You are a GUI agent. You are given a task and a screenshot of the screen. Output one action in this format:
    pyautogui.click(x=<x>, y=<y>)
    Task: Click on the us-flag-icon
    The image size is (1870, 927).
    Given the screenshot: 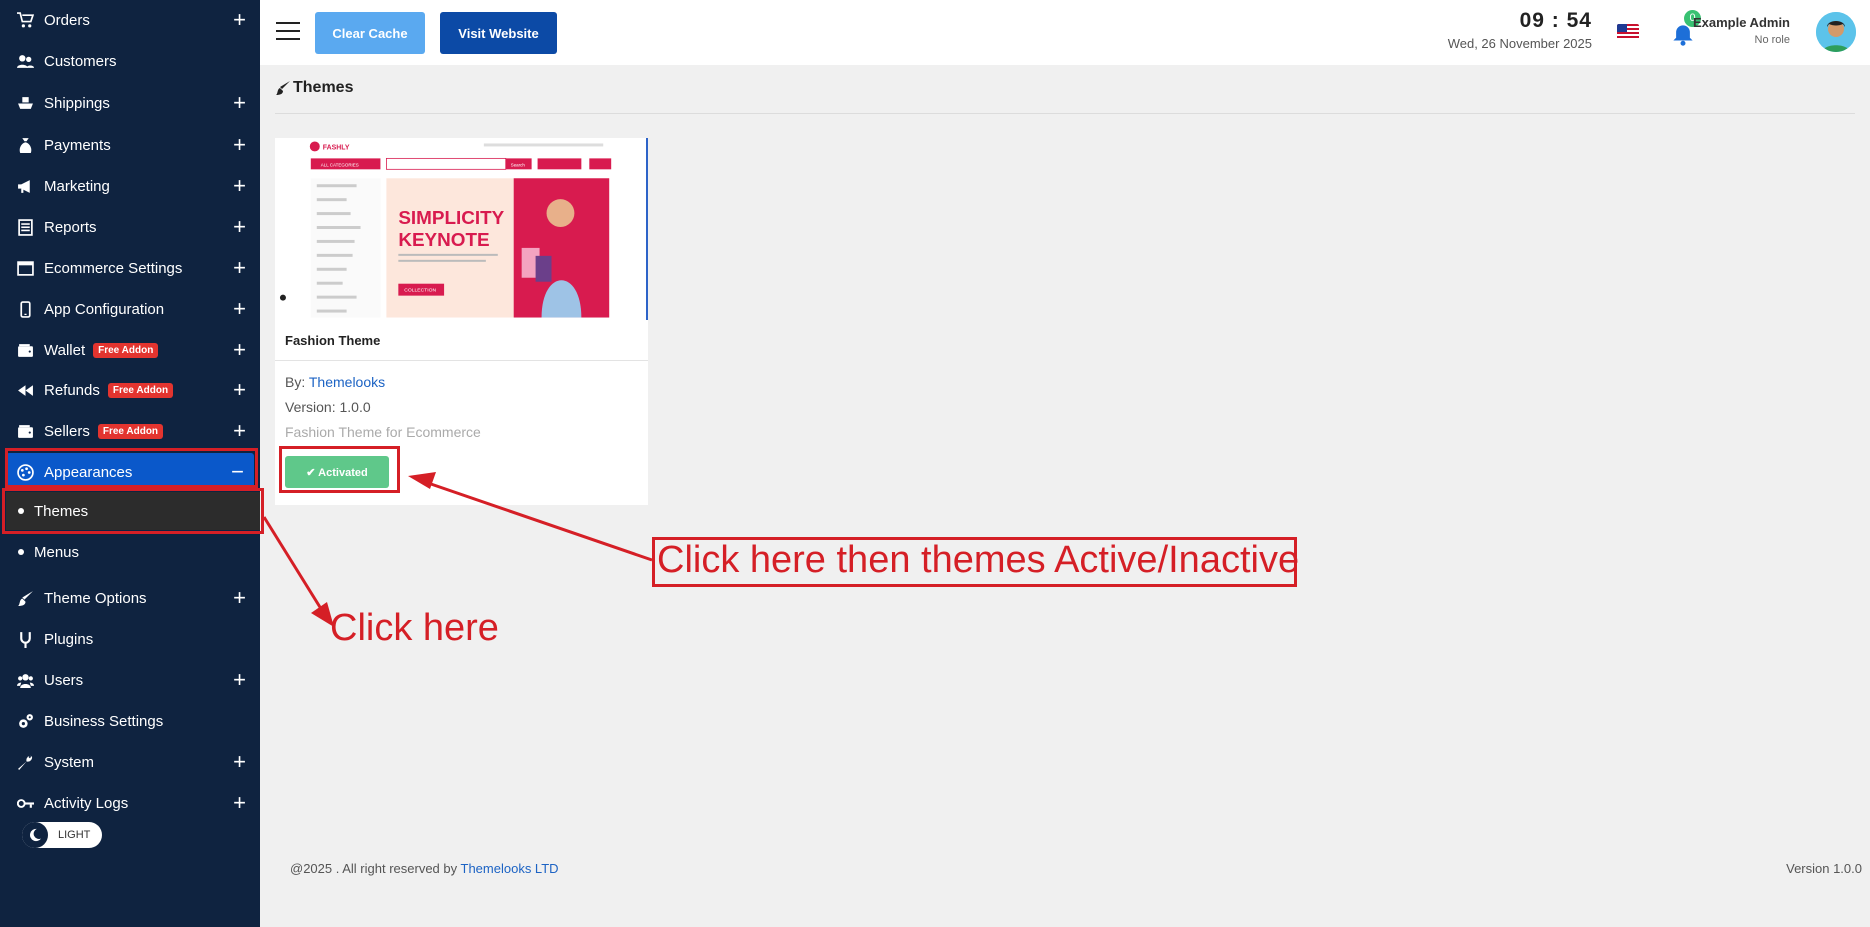 What is the action you would take?
    pyautogui.click(x=1628, y=32)
    